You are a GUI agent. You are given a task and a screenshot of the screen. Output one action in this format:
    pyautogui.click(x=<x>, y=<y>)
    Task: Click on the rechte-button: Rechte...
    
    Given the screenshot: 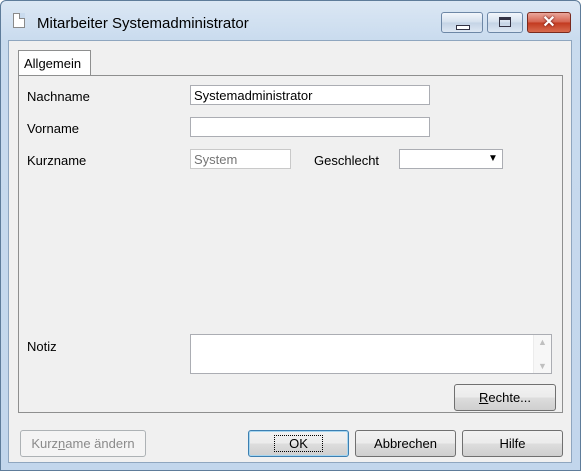 What is the action you would take?
    pyautogui.click(x=505, y=397)
    